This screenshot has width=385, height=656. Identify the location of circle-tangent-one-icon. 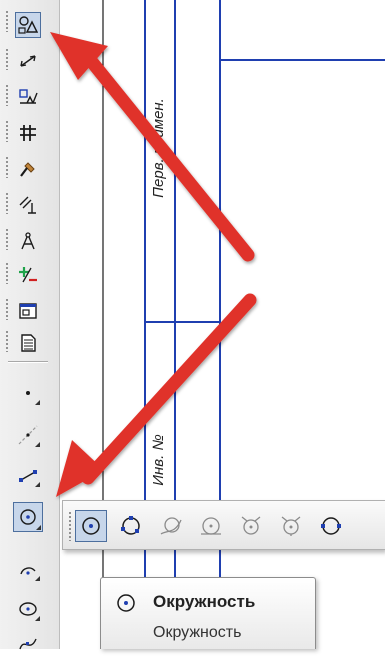
(211, 526).